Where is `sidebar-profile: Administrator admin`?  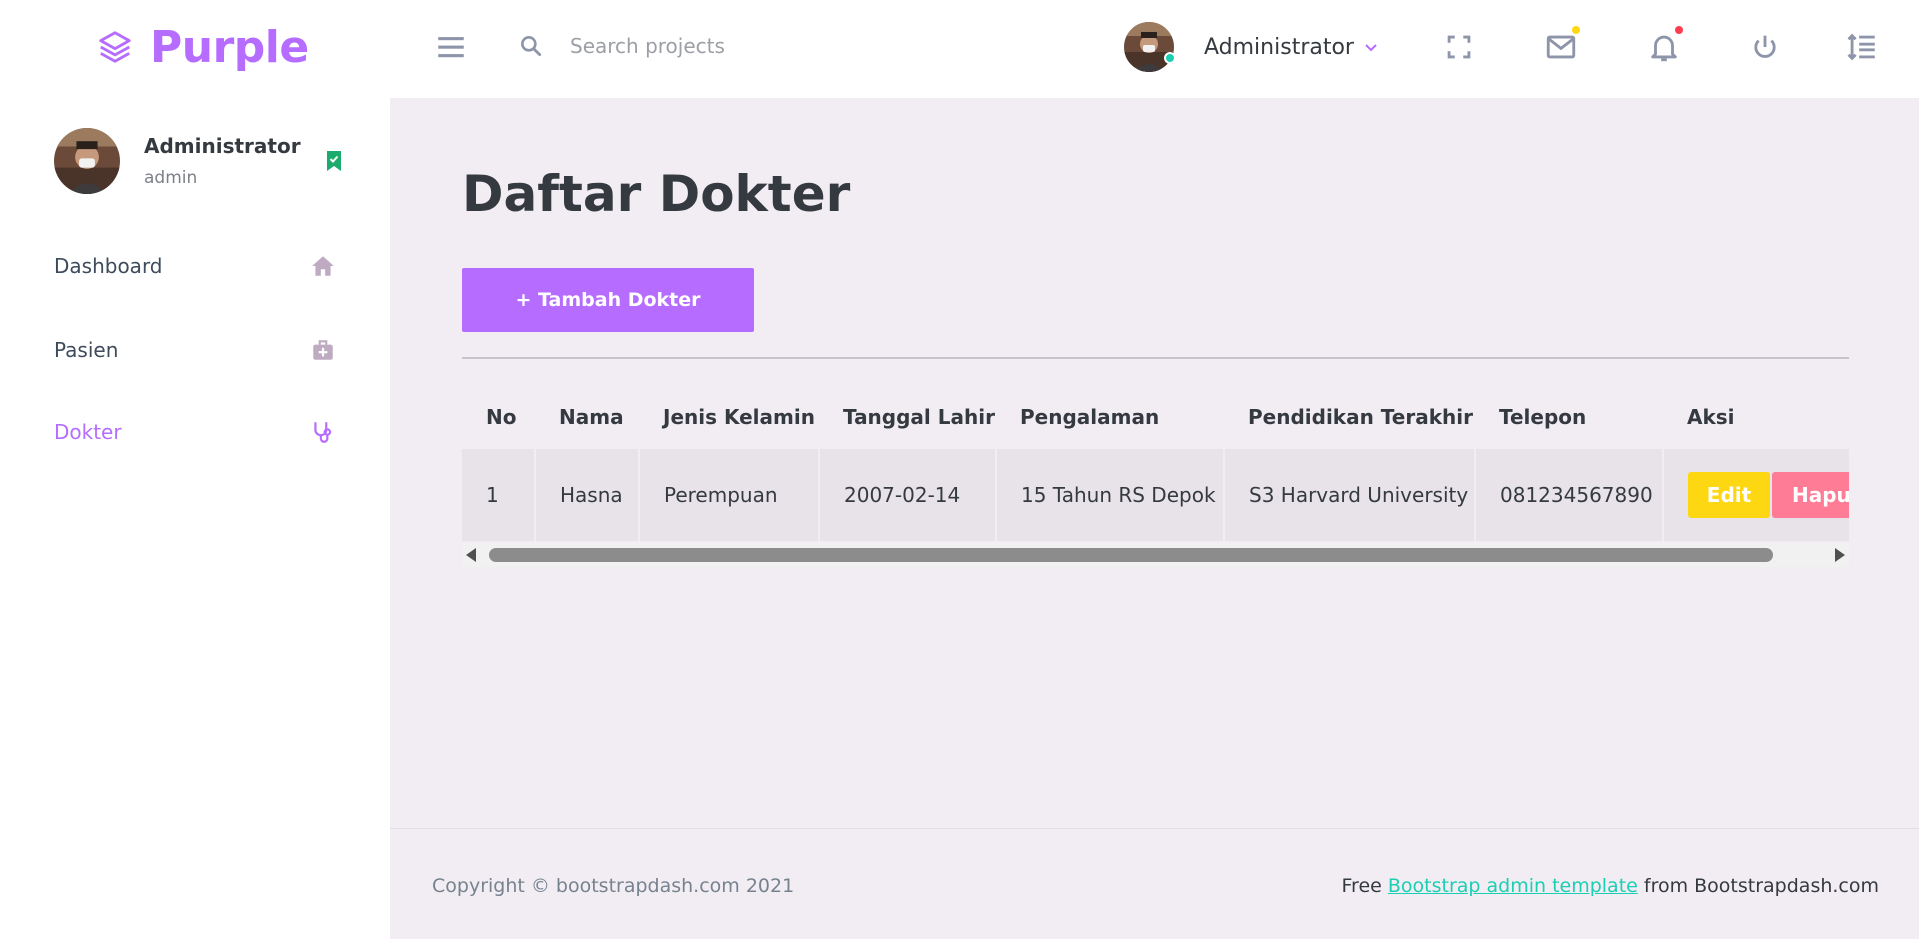 sidebar-profile: Administrator admin is located at coordinates (199, 161).